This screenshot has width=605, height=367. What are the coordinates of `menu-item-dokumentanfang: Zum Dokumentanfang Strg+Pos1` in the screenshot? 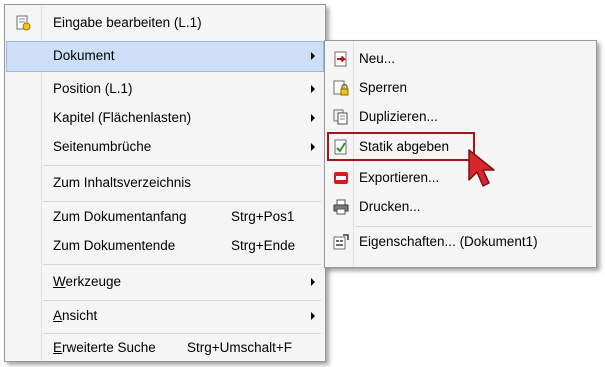 It's located at (165, 217).